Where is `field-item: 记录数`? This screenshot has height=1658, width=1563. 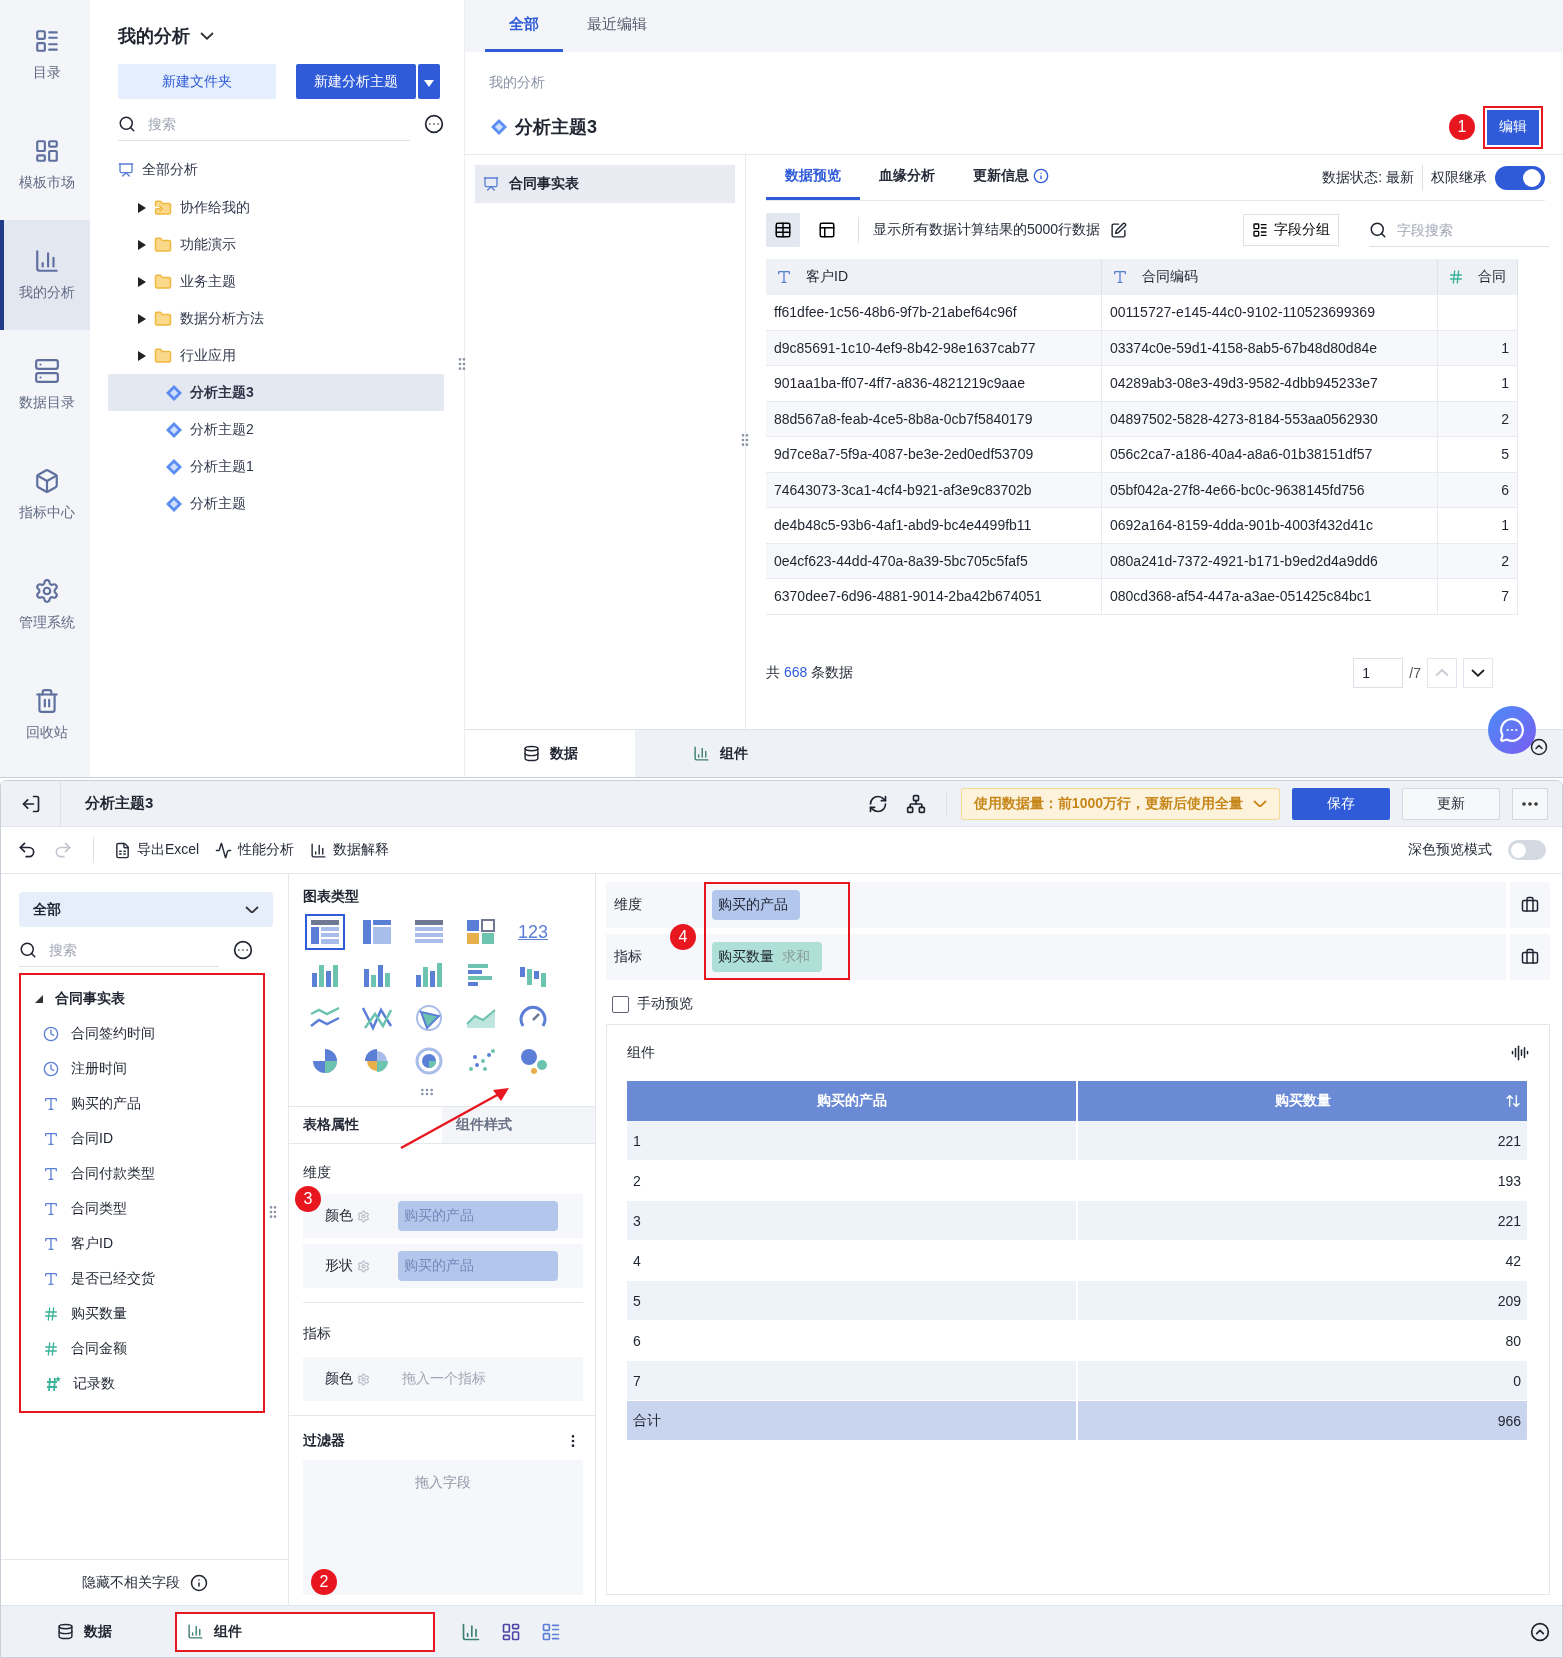 field-item: 记录数 is located at coordinates (147, 1383).